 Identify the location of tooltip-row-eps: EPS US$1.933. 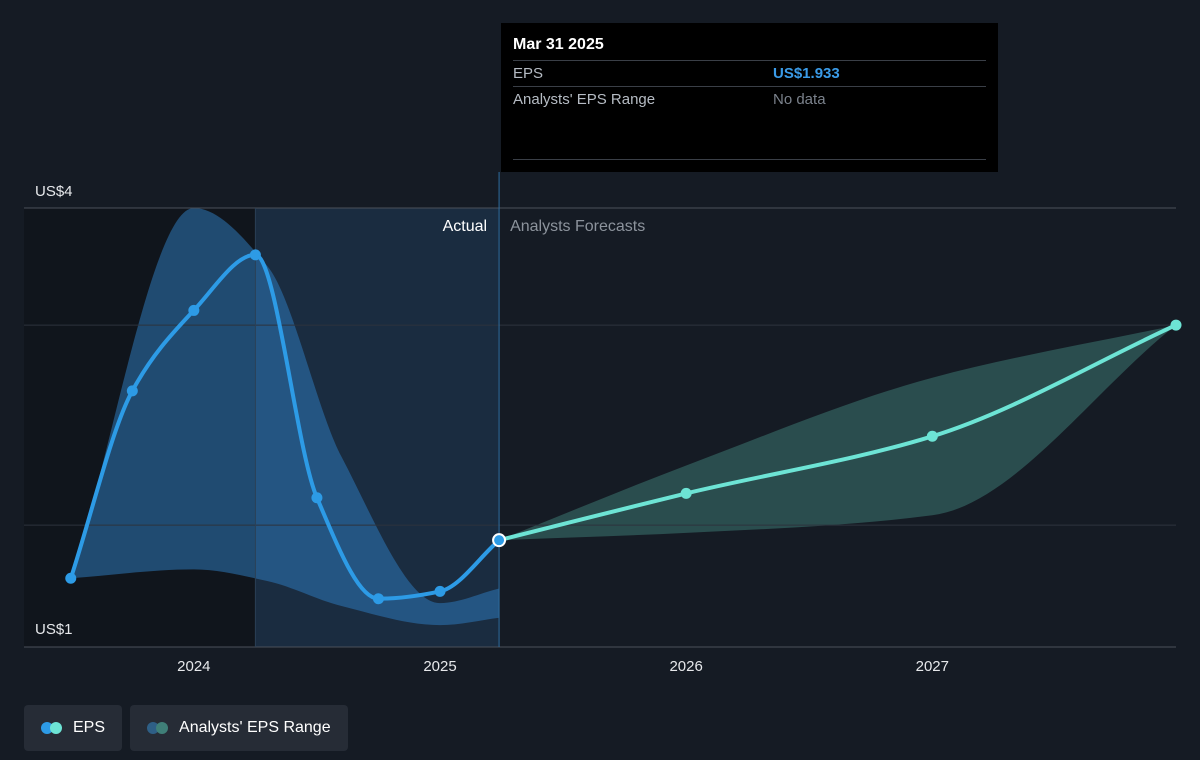
(749, 73).